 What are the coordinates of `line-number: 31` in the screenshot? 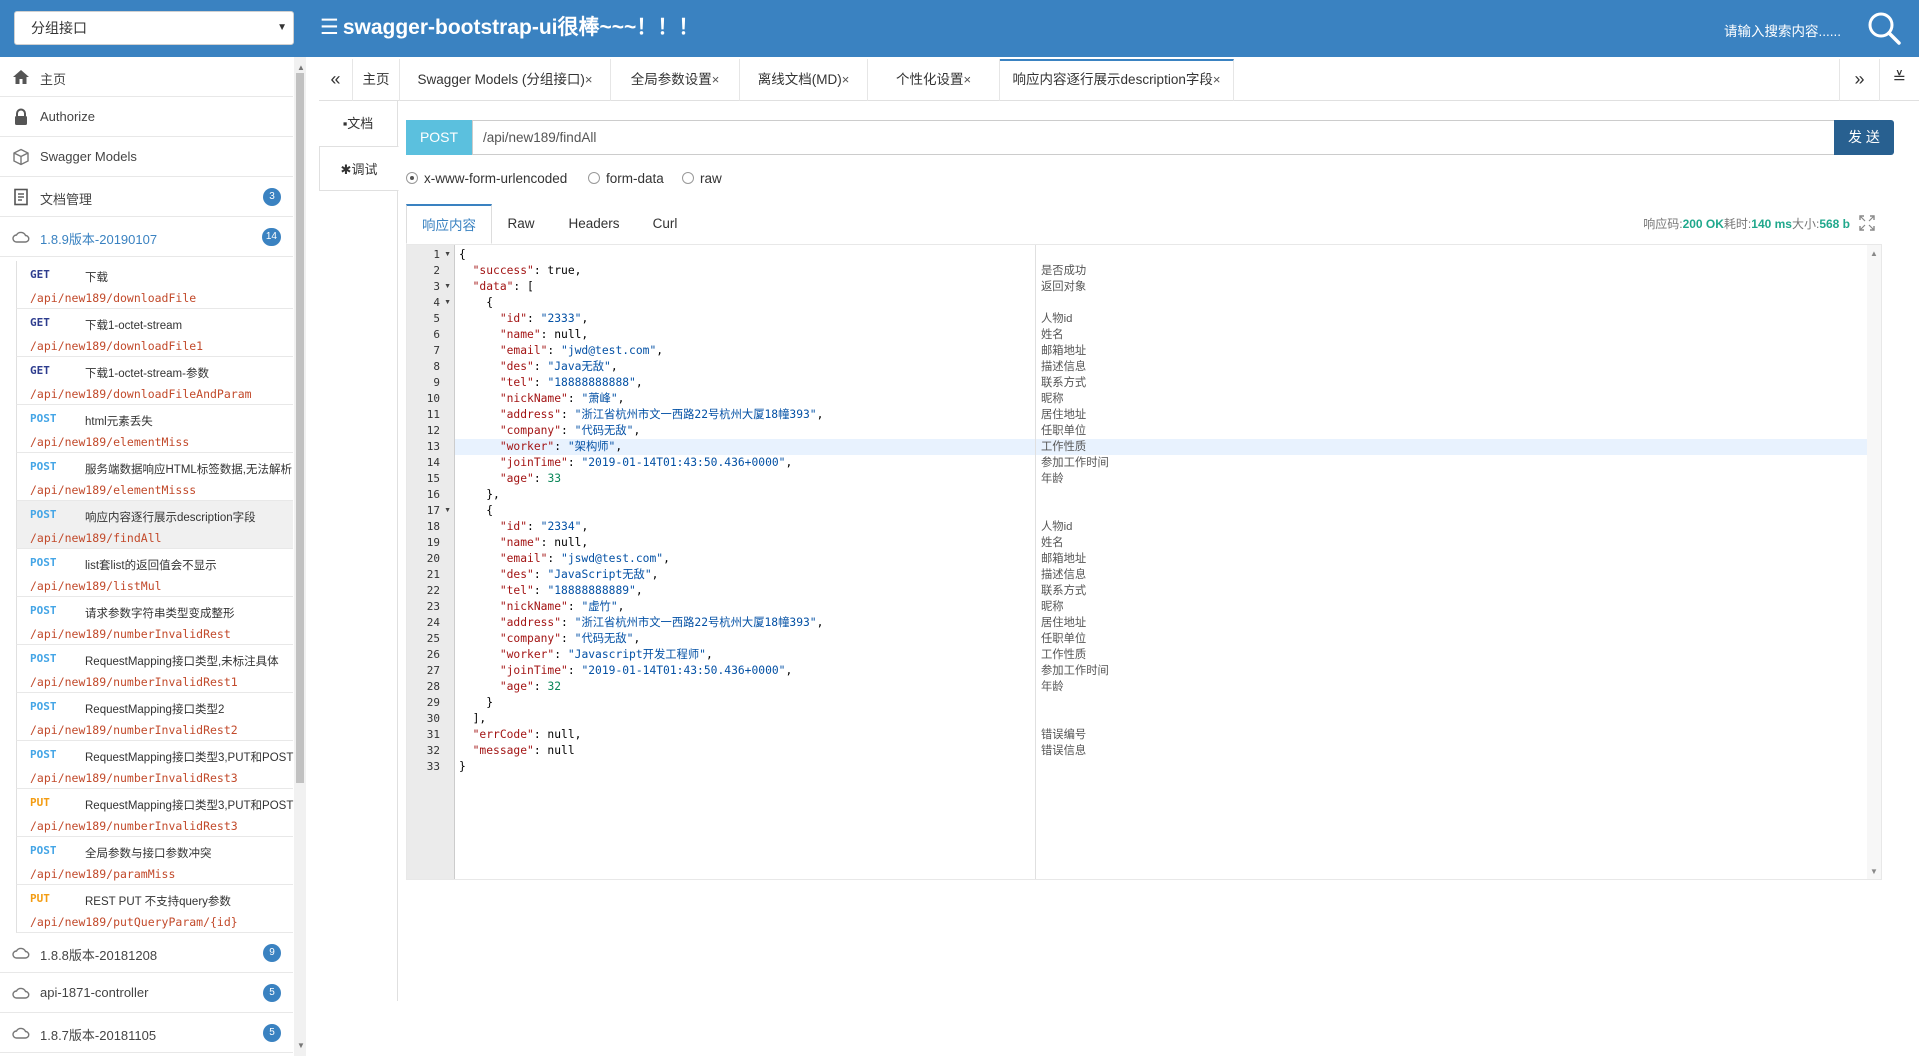 It's located at (433, 734).